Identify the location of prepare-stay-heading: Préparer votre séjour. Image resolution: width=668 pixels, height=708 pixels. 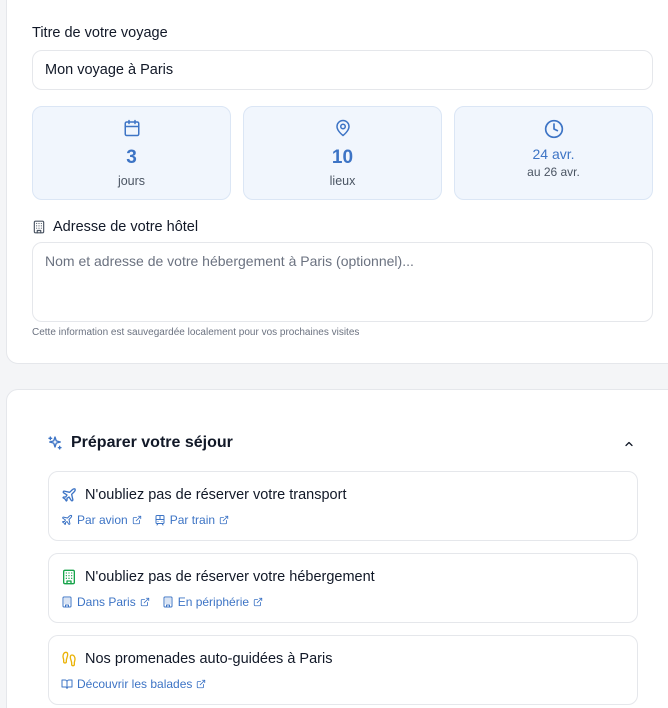
(140, 443).